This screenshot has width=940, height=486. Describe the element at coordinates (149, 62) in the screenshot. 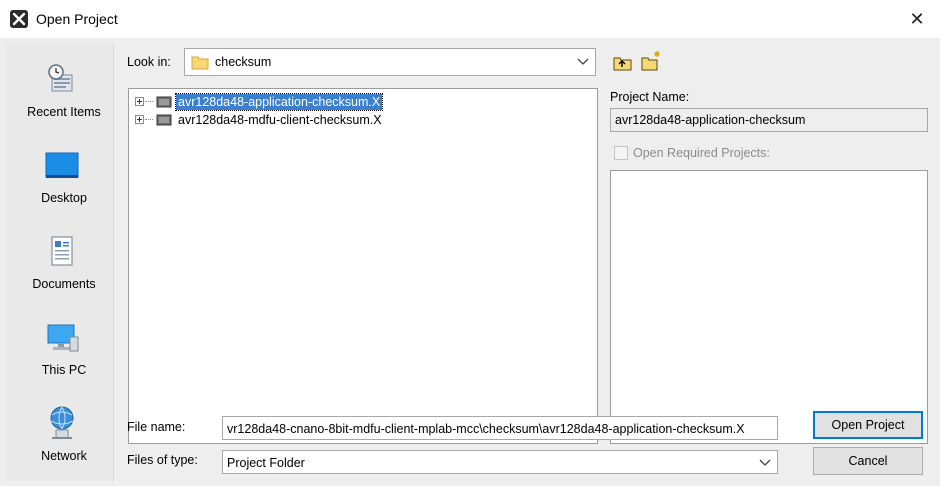

I see `look-in-label: Look in:` at that location.